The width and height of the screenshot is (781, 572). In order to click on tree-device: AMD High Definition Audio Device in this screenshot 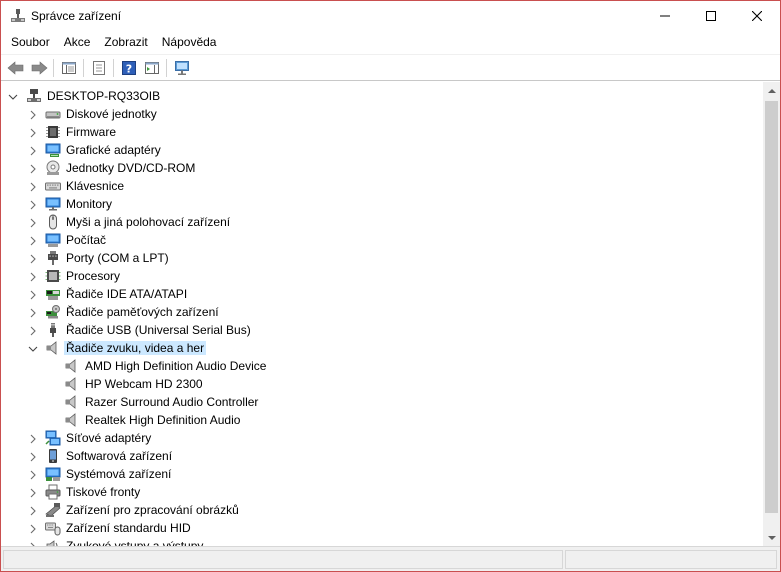, I will do `click(381, 366)`.